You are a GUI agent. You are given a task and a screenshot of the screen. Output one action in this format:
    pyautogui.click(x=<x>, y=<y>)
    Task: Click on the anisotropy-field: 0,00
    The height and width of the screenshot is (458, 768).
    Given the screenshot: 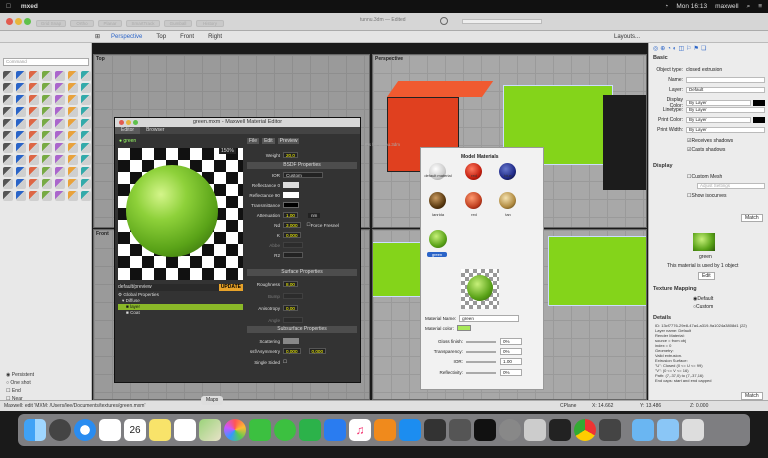 What is the action you would take?
    pyautogui.click(x=290, y=308)
    